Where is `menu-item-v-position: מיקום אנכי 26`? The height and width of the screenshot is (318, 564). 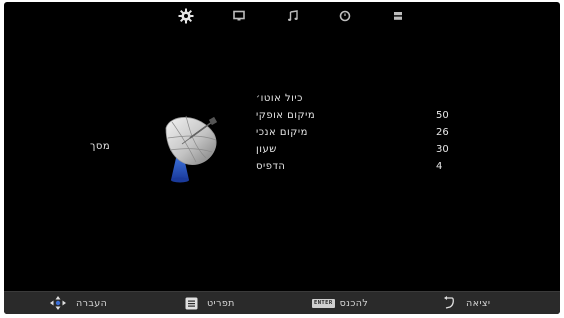
menu-item-v-position: מיקום אנכי 26 is located at coordinates (355, 132).